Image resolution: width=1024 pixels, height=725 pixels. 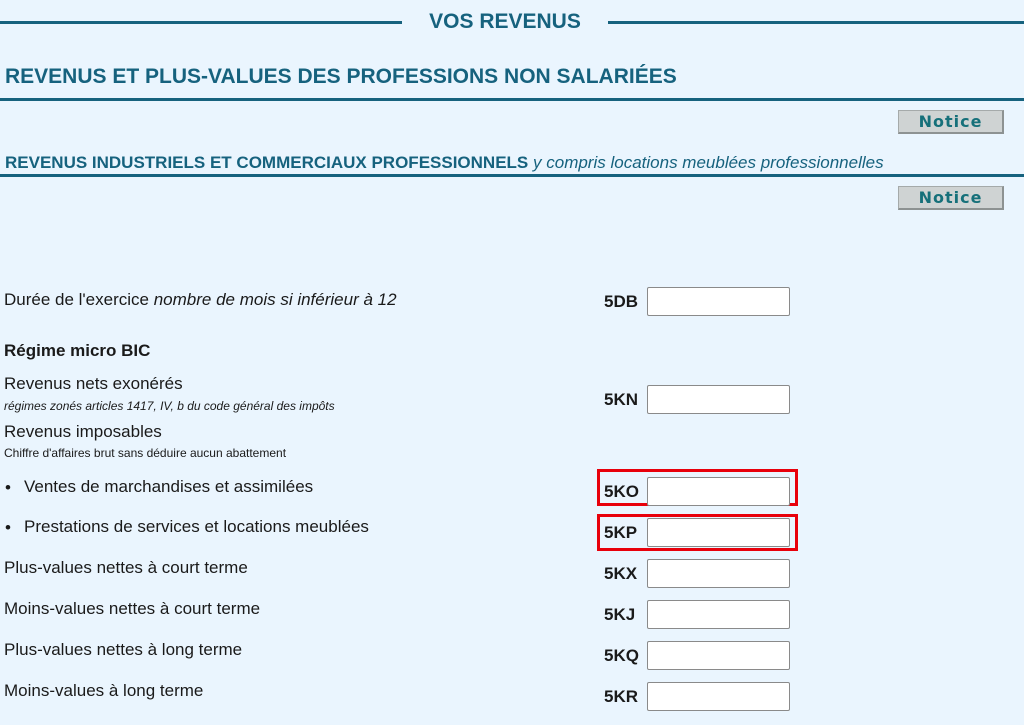 What do you see at coordinates (275, 299) in the screenshot?
I see `duree-label-note: nombre de mois si inférieur à 12` at bounding box center [275, 299].